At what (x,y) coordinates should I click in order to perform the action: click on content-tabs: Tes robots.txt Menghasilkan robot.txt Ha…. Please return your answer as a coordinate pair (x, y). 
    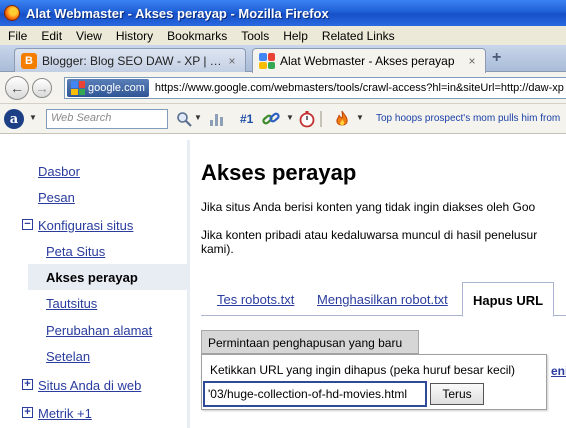
    Looking at the image, I should click on (383, 299).